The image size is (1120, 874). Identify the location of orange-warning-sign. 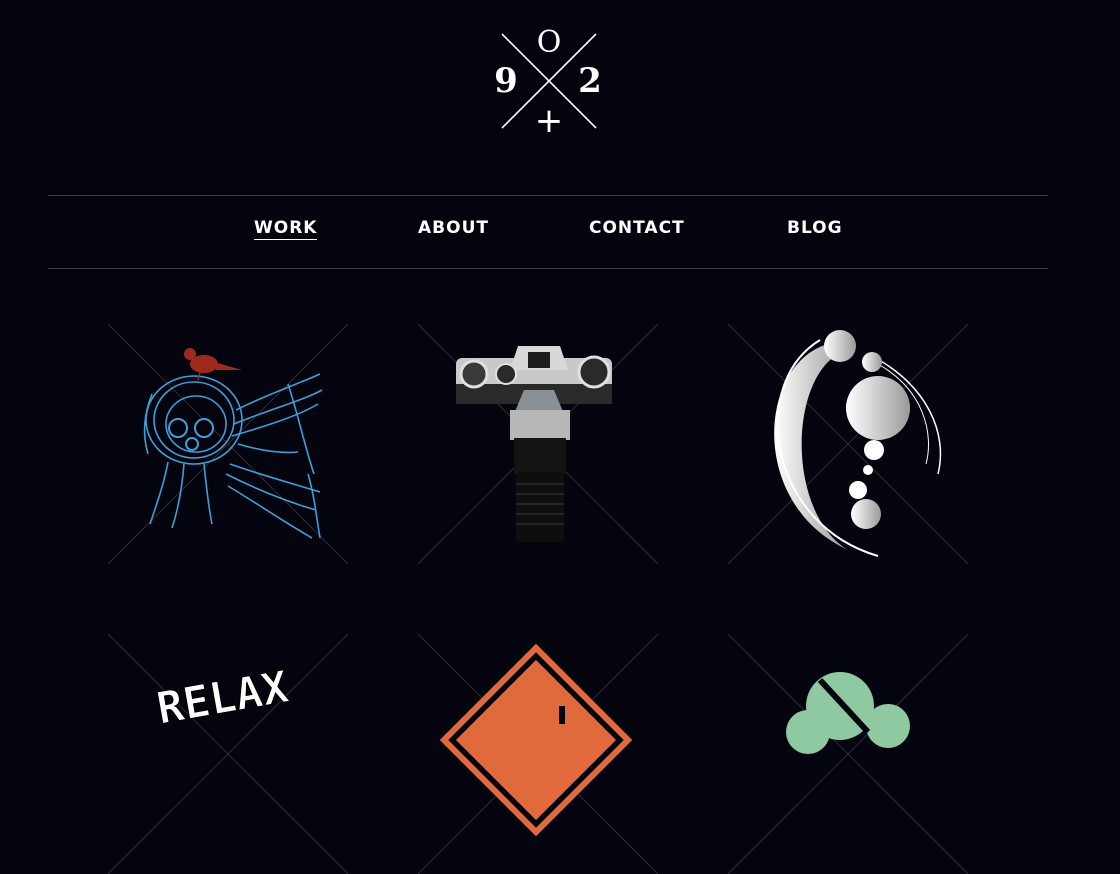
(538, 754).